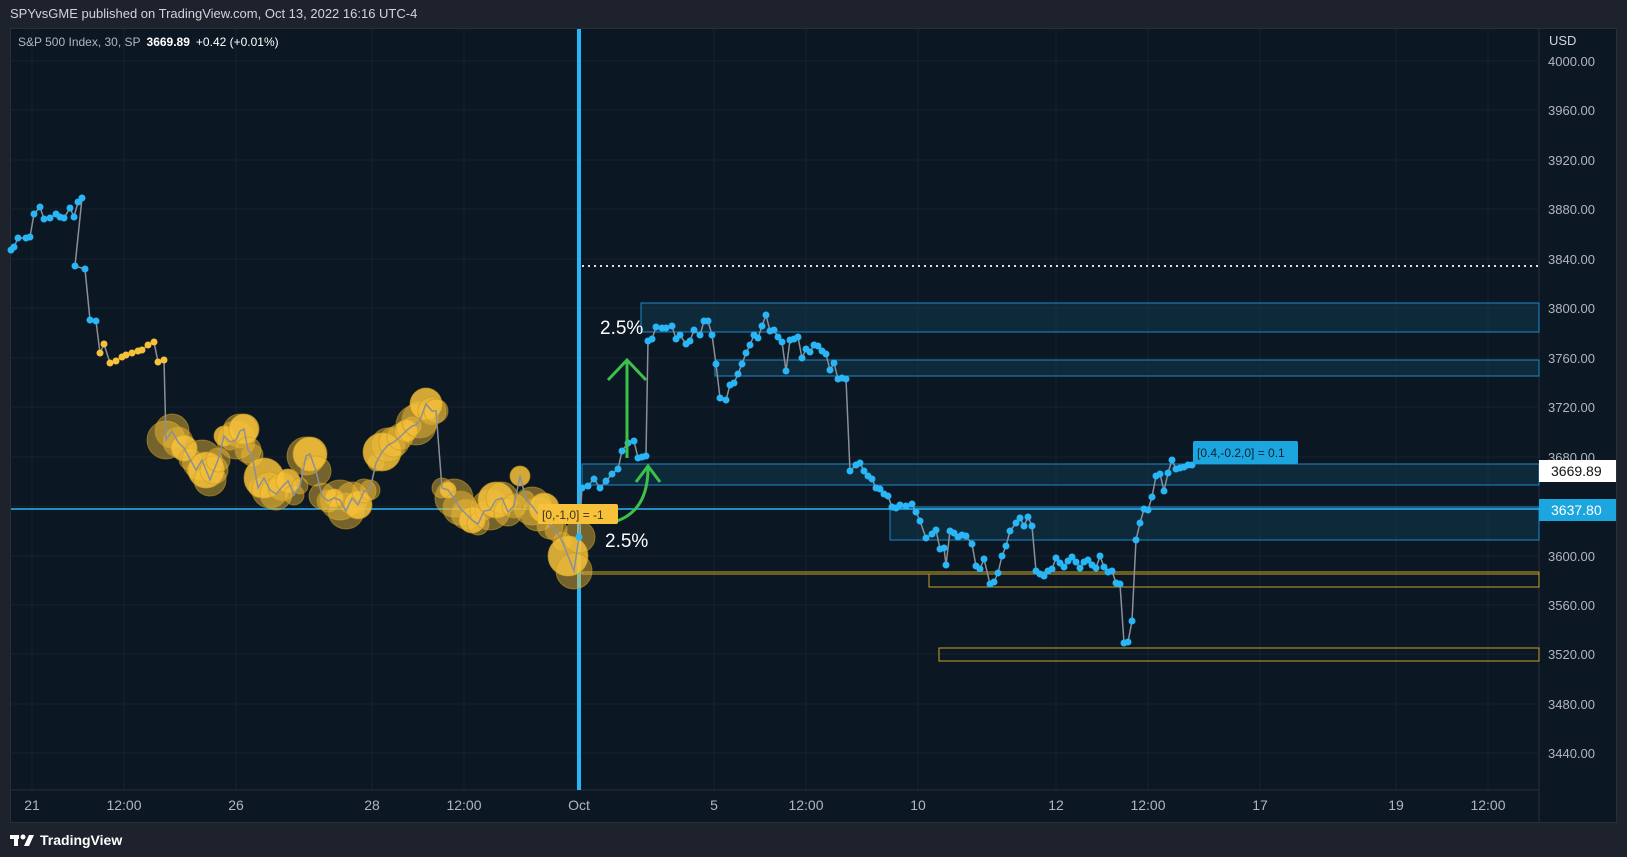 Image resolution: width=1627 pixels, height=857 pixels. What do you see at coordinates (237, 42) in the screenshot?
I see `legend-change: +0.42 (+0.01%)` at bounding box center [237, 42].